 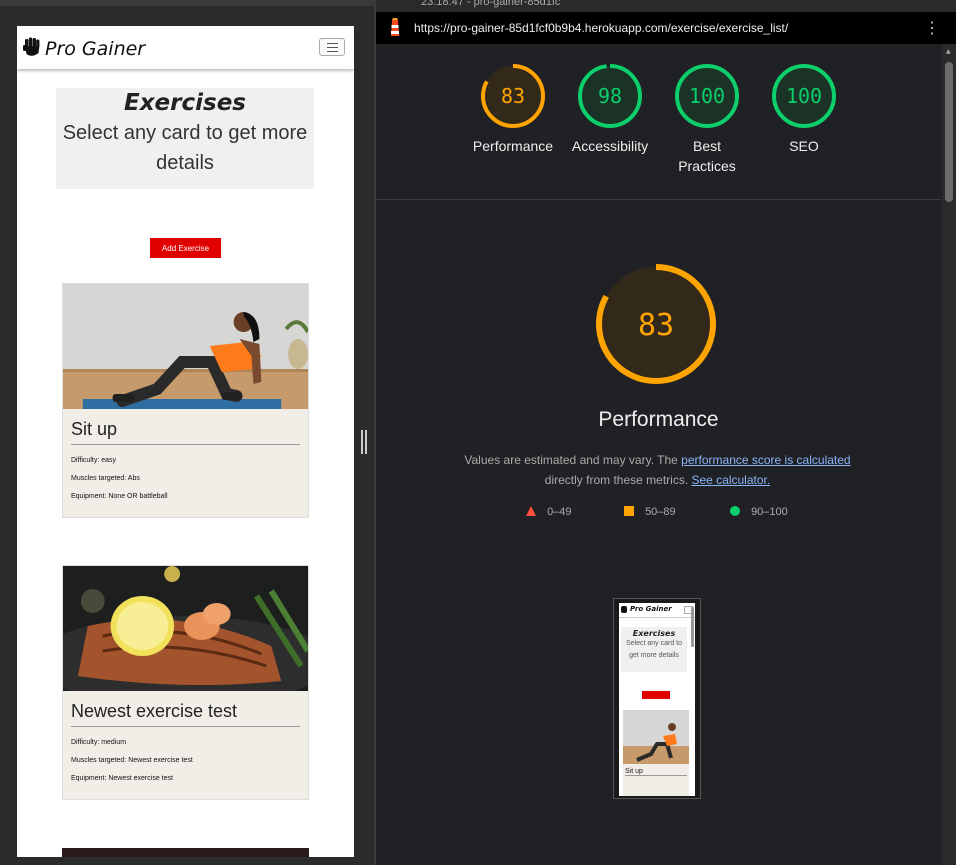 What do you see at coordinates (122, 778) in the screenshot?
I see `card-equipment: Equipment: Newest exercise test` at bounding box center [122, 778].